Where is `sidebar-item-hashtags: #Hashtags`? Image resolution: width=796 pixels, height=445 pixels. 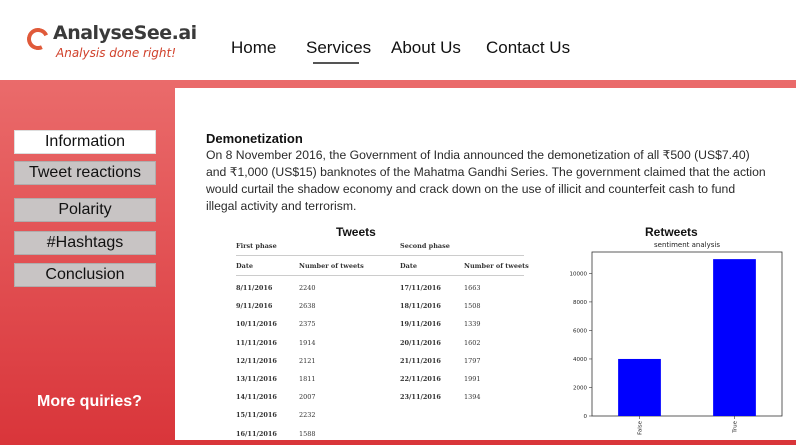
sidebar-item-hashtags: #Hashtags is located at coordinates (85, 243).